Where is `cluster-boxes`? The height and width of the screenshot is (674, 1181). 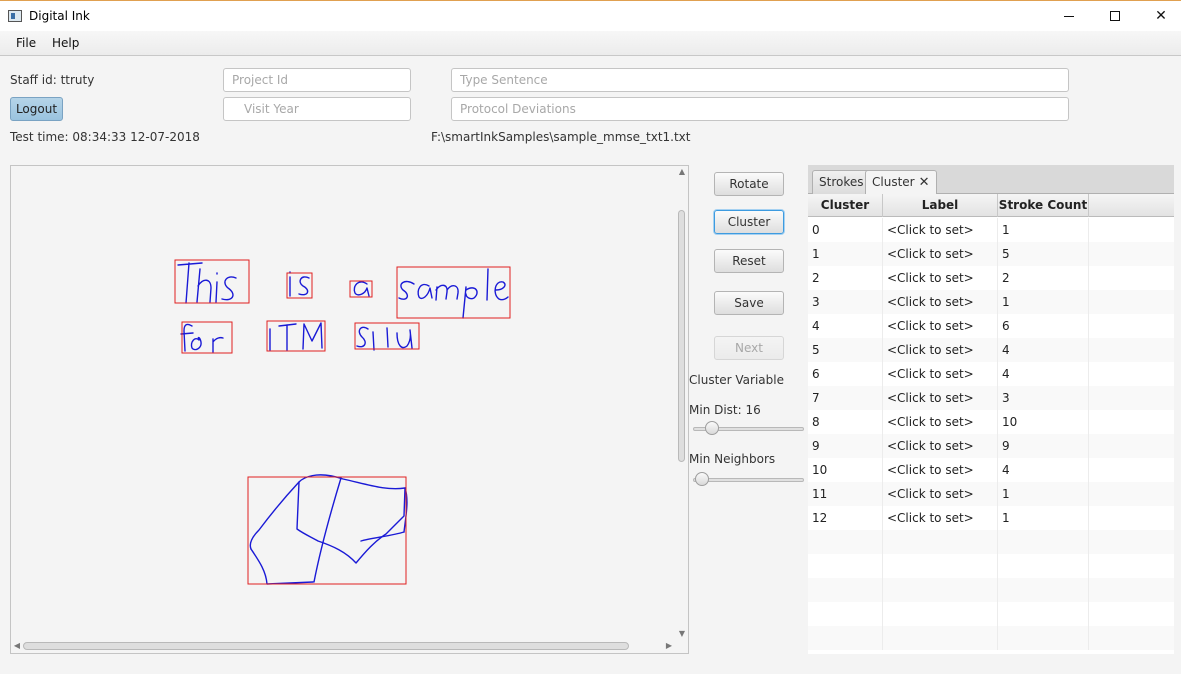 cluster-boxes is located at coordinates (342, 422).